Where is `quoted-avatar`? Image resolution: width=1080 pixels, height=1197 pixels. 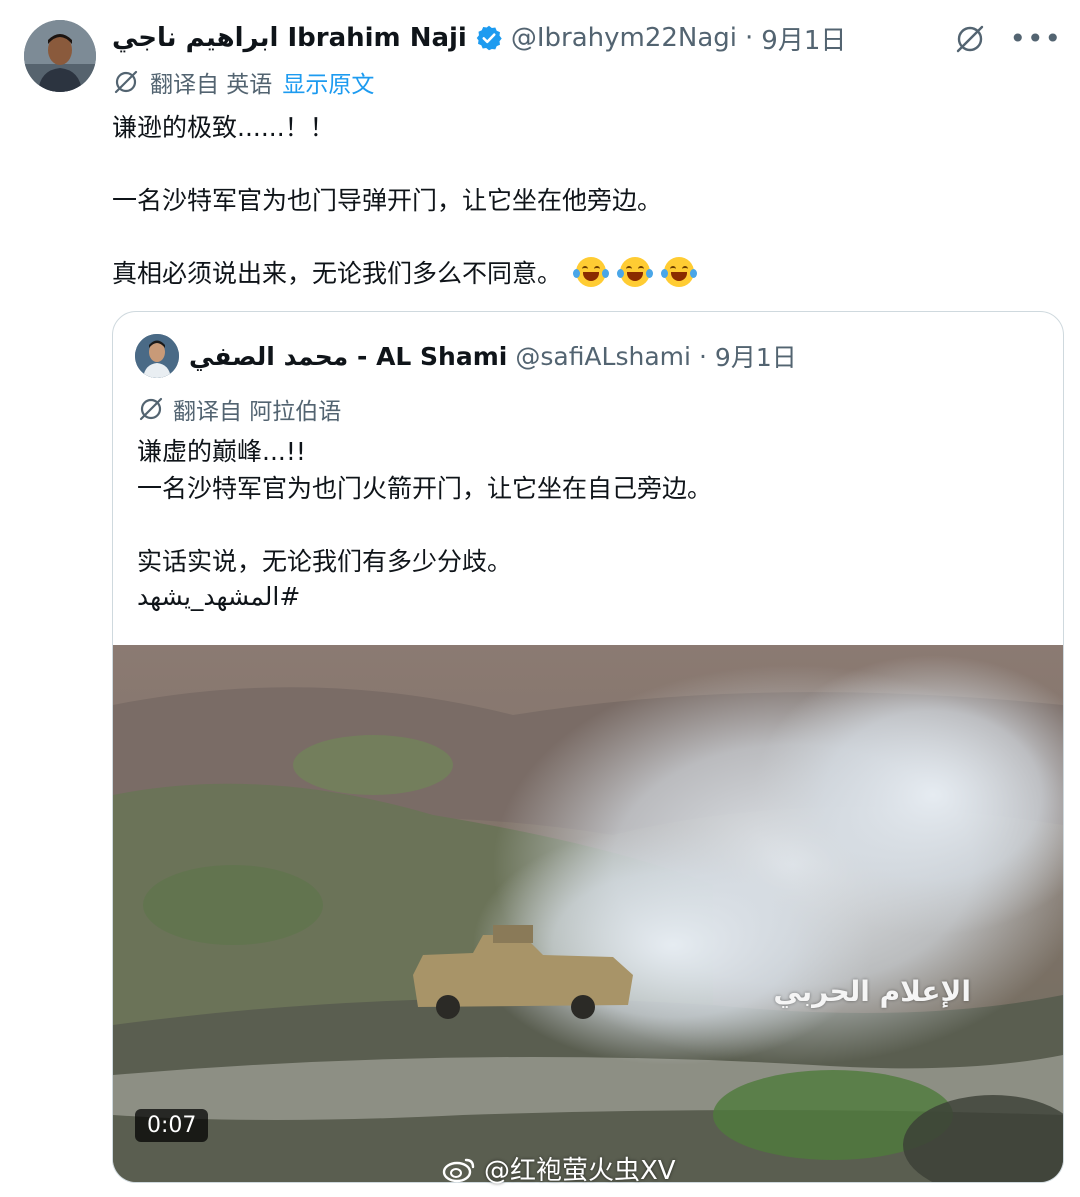 quoted-avatar is located at coordinates (157, 356).